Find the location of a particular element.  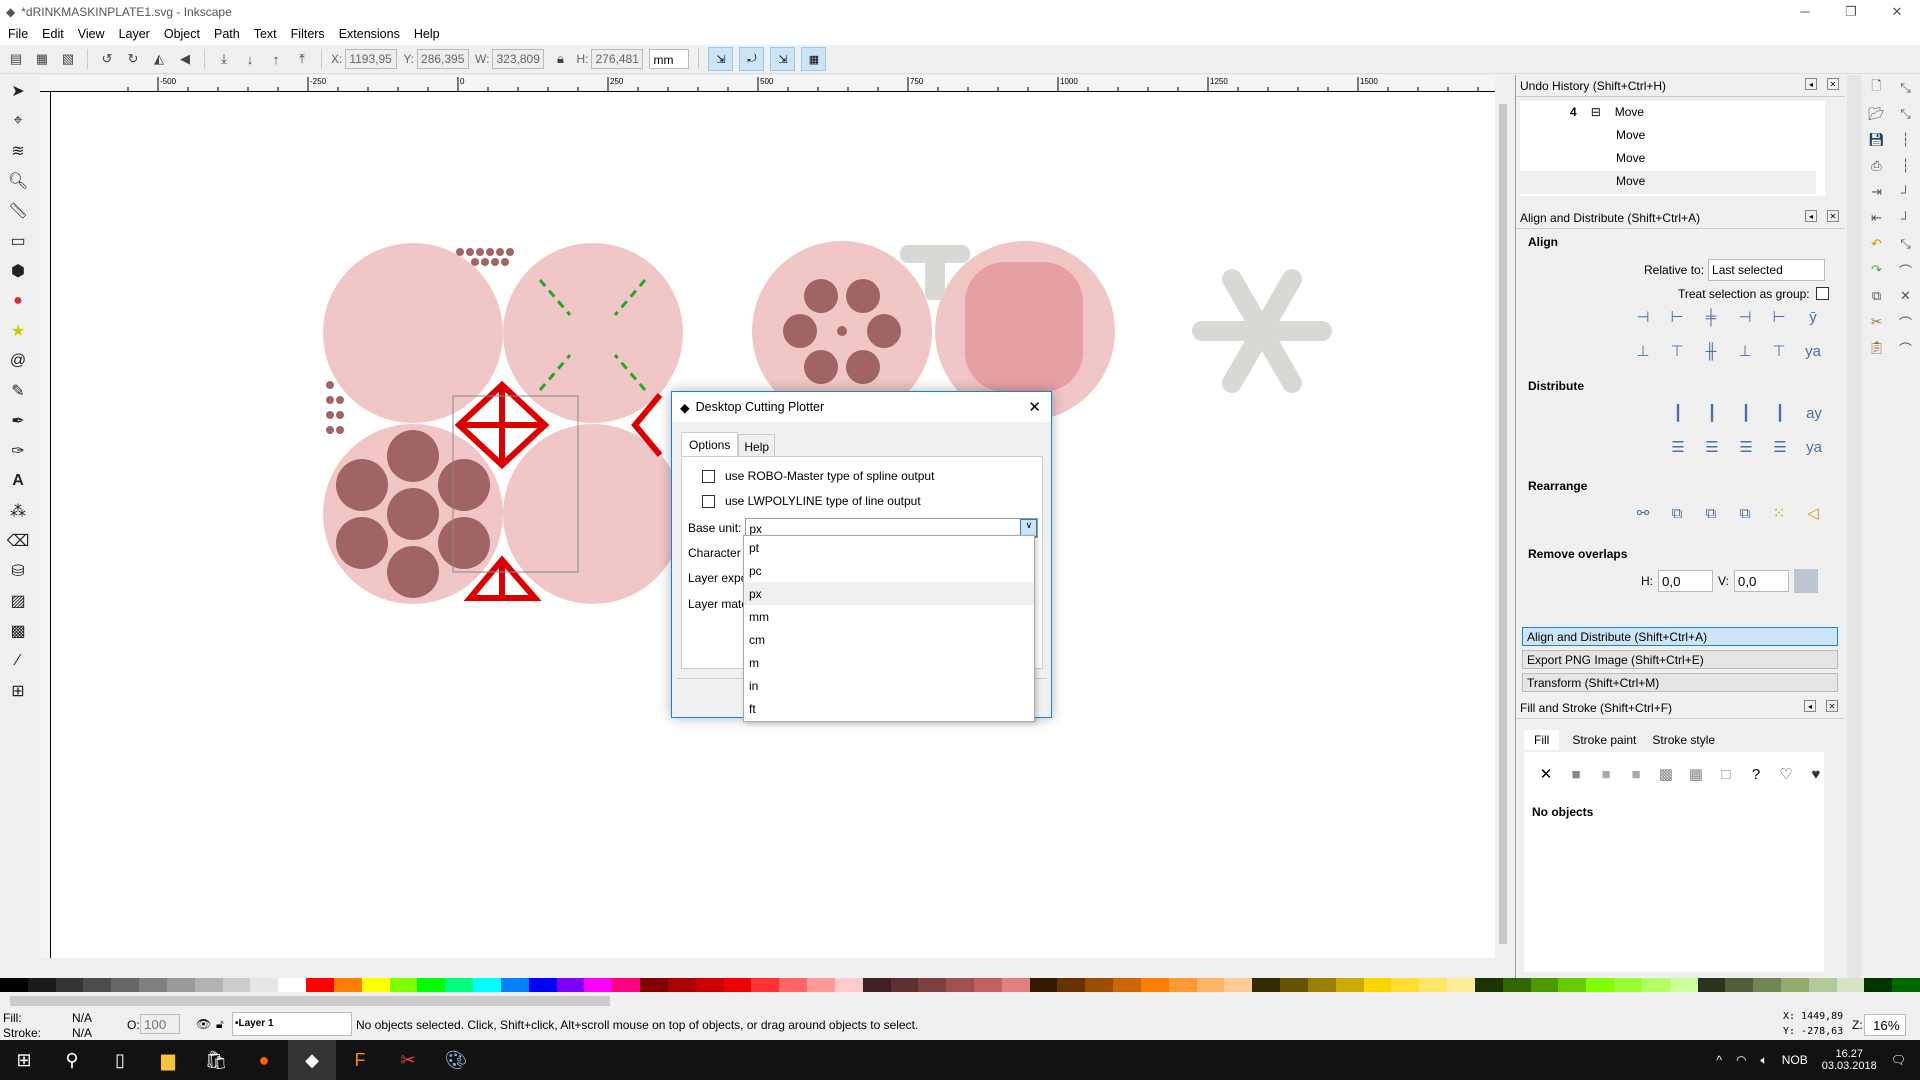

notifications-icon: 🗨︎ is located at coordinates (1898, 1060).